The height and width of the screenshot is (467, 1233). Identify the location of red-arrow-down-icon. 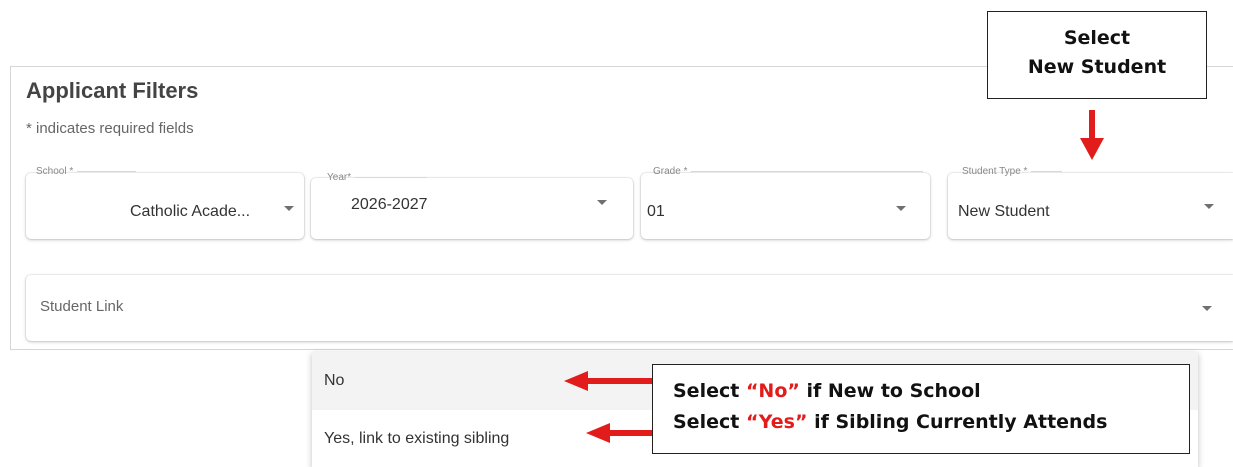
(1092, 135).